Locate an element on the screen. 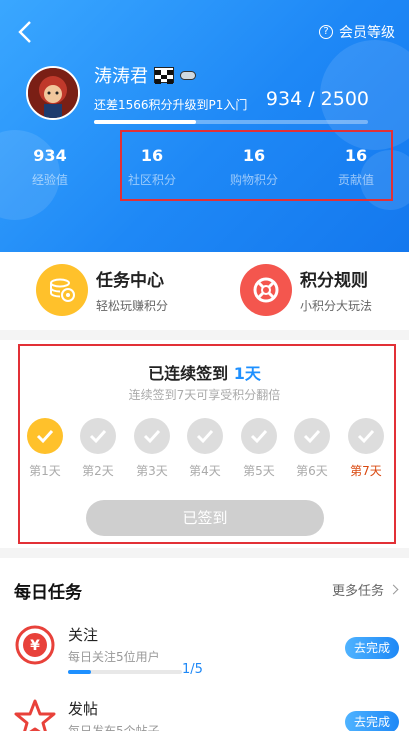 The width and height of the screenshot is (409, 731). task-center-entry: 任务中心 轻松玩赚积分 is located at coordinates (102, 290).